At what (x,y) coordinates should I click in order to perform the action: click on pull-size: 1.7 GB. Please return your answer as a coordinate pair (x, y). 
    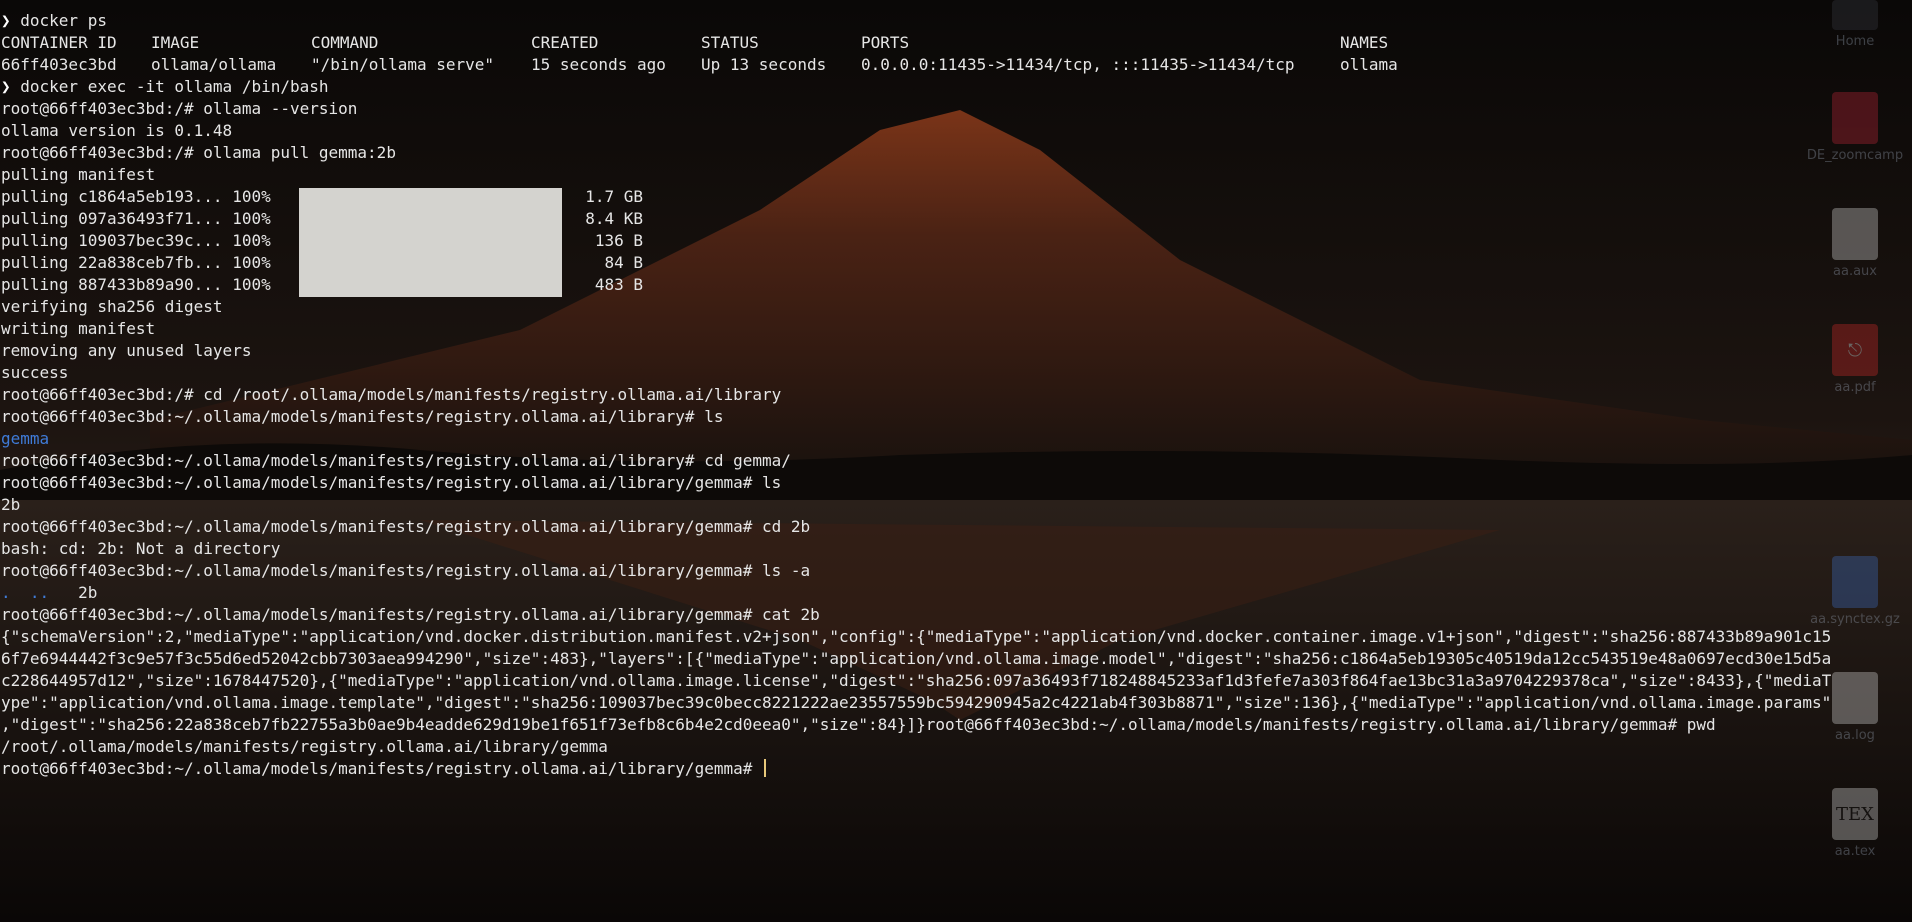
    Looking at the image, I should click on (614, 196).